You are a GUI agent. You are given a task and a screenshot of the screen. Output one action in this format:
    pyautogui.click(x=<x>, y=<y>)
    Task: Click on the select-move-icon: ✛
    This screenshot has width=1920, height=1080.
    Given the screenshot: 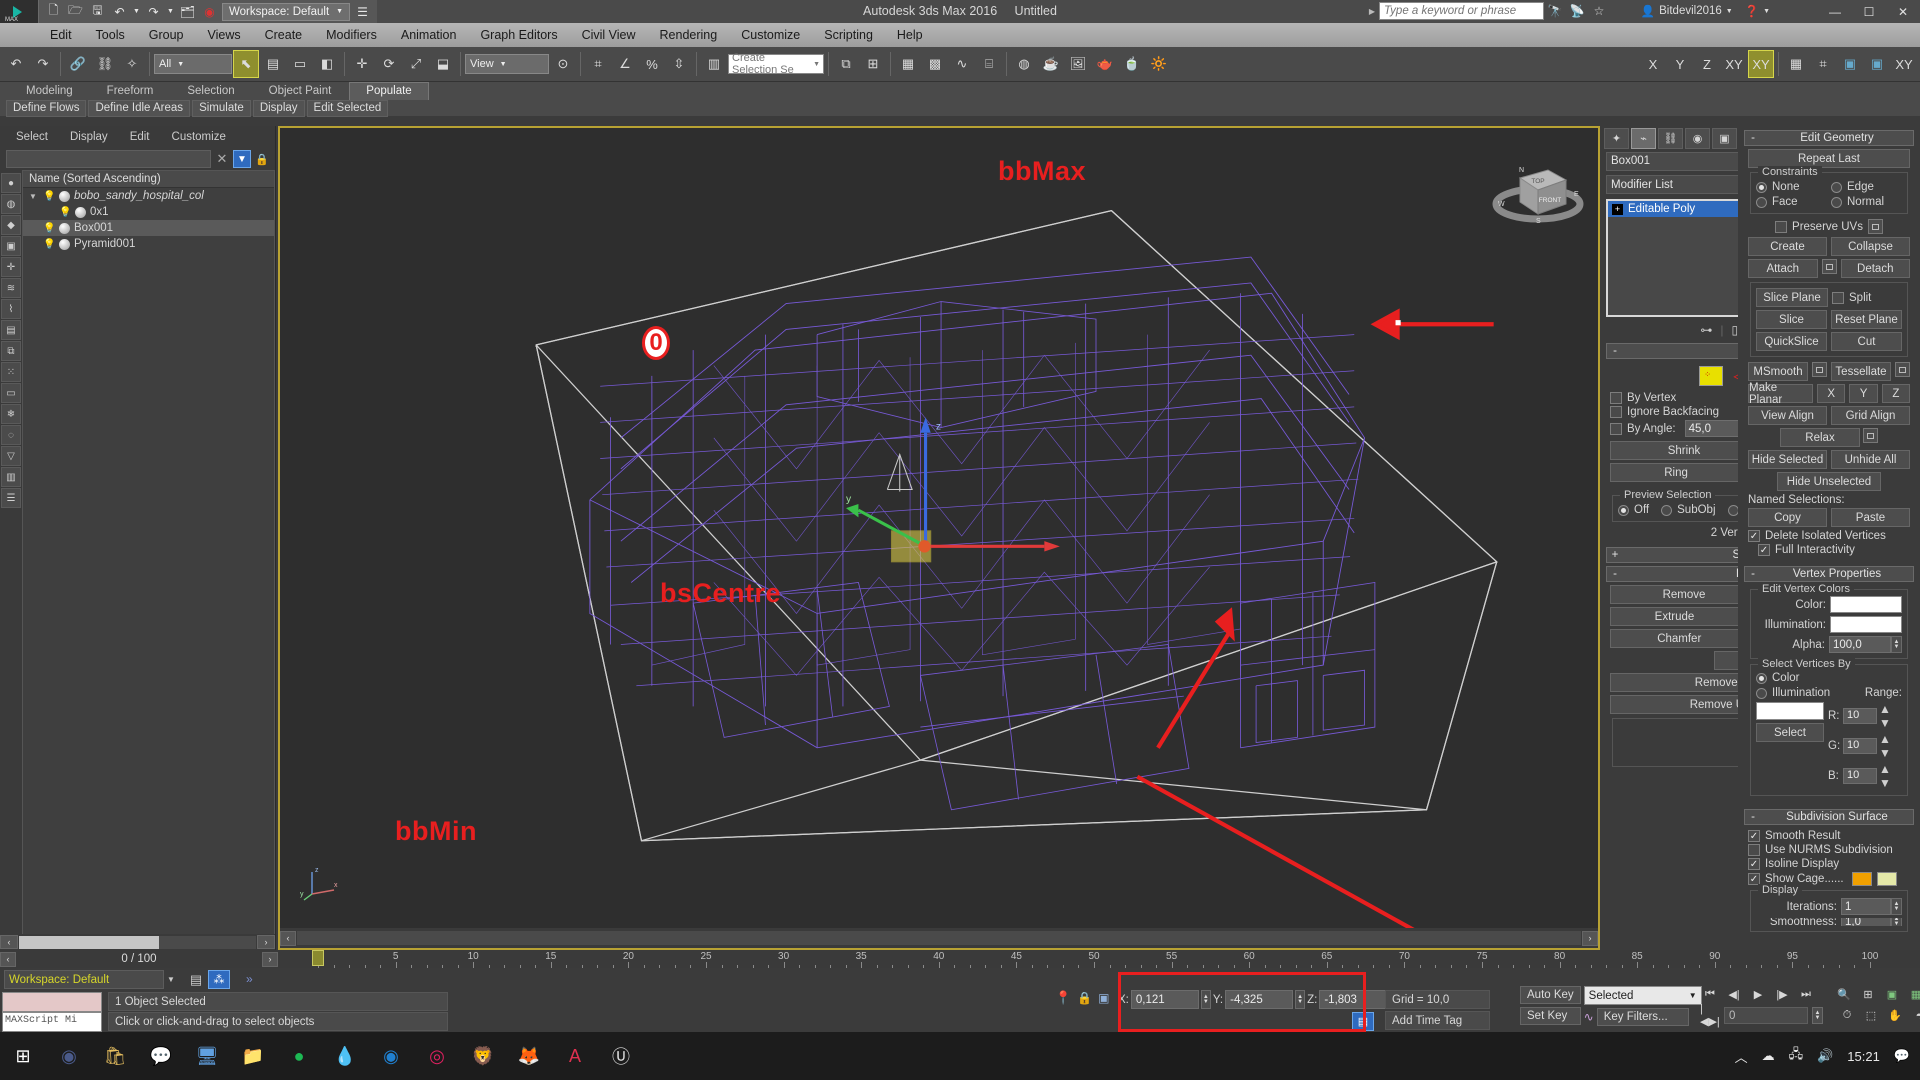 What is the action you would take?
    pyautogui.click(x=362, y=64)
    